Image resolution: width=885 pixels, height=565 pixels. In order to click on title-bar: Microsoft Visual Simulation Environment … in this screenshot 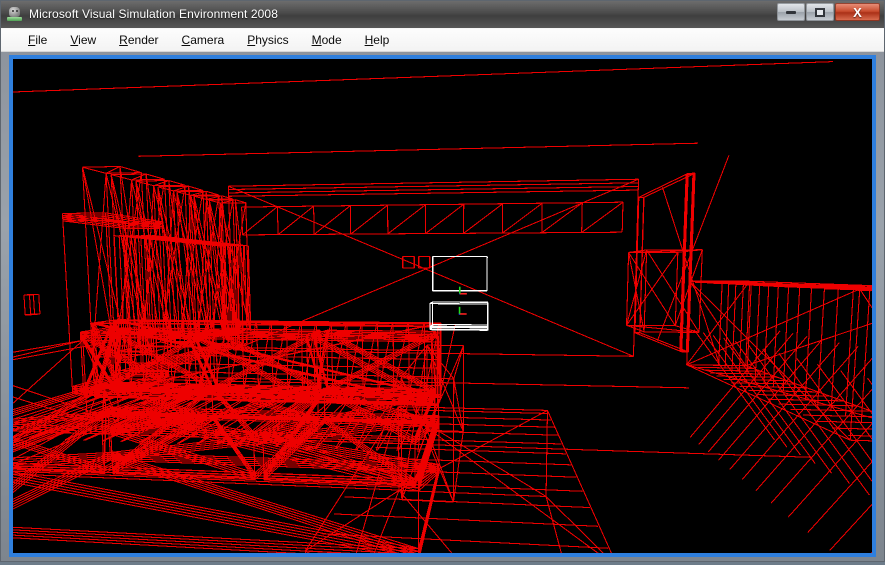, I will do `click(442, 14)`.